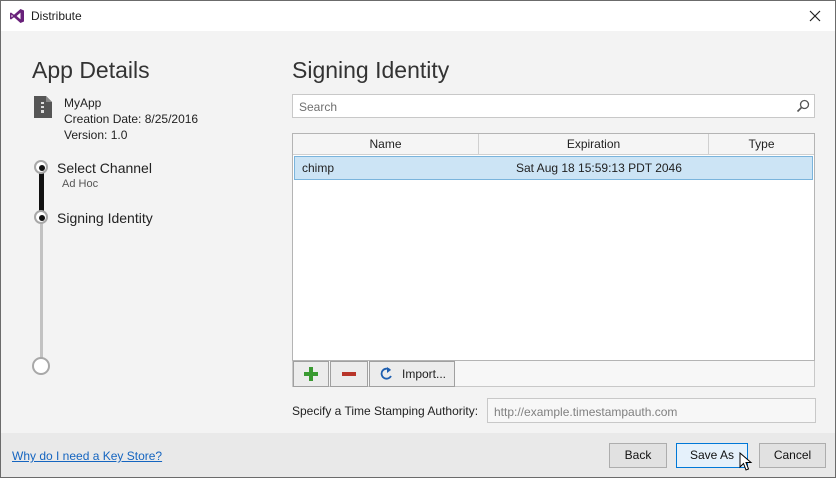 This screenshot has height=478, width=836. I want to click on app-details-heading: App Details, so click(91, 70).